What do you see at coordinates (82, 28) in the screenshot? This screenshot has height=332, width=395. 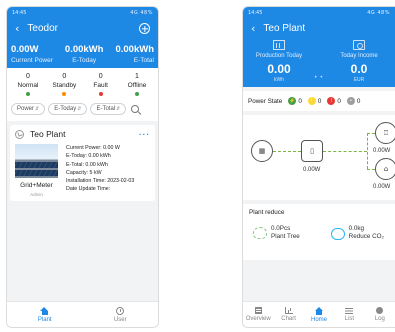 I see `nav-bar: ‹ Teodor` at bounding box center [82, 28].